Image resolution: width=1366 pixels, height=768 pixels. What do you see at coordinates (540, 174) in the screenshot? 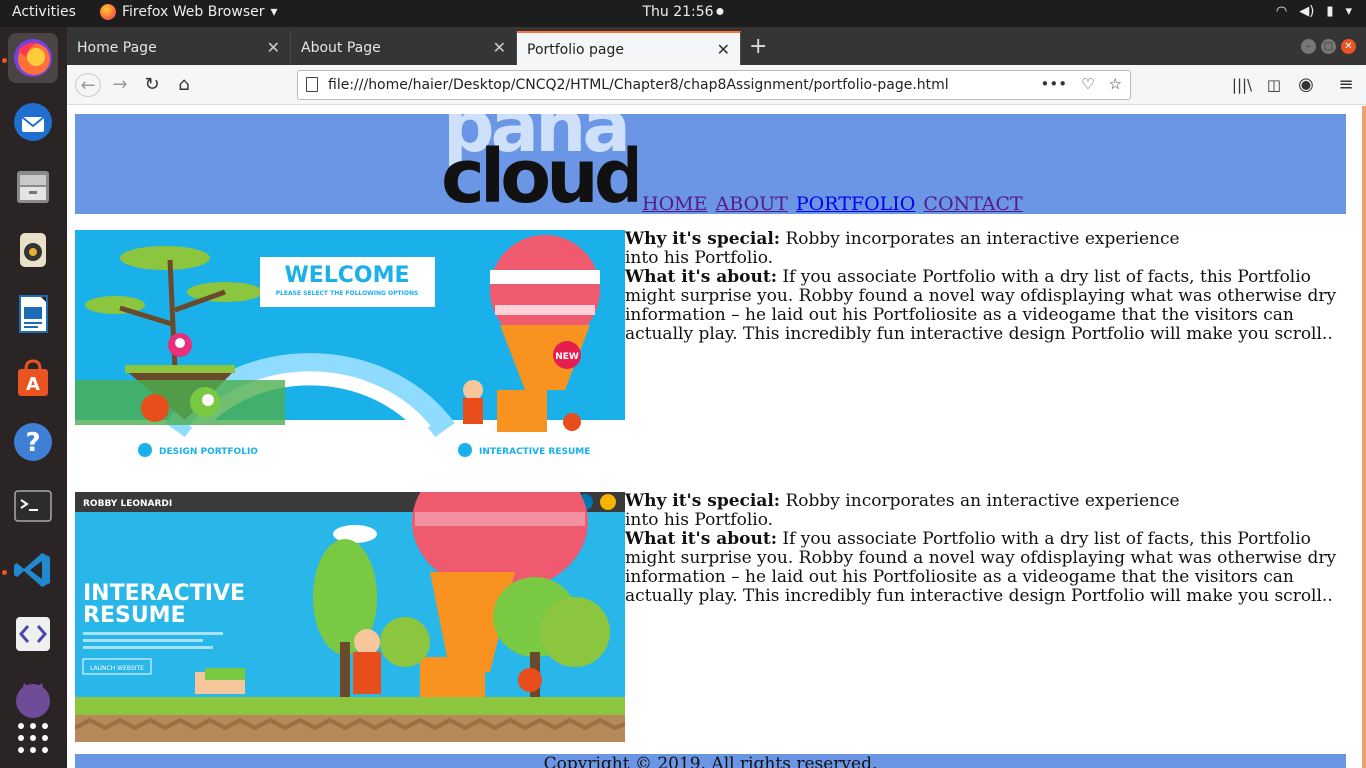
I see `logo-bottom-text: cloud` at bounding box center [540, 174].